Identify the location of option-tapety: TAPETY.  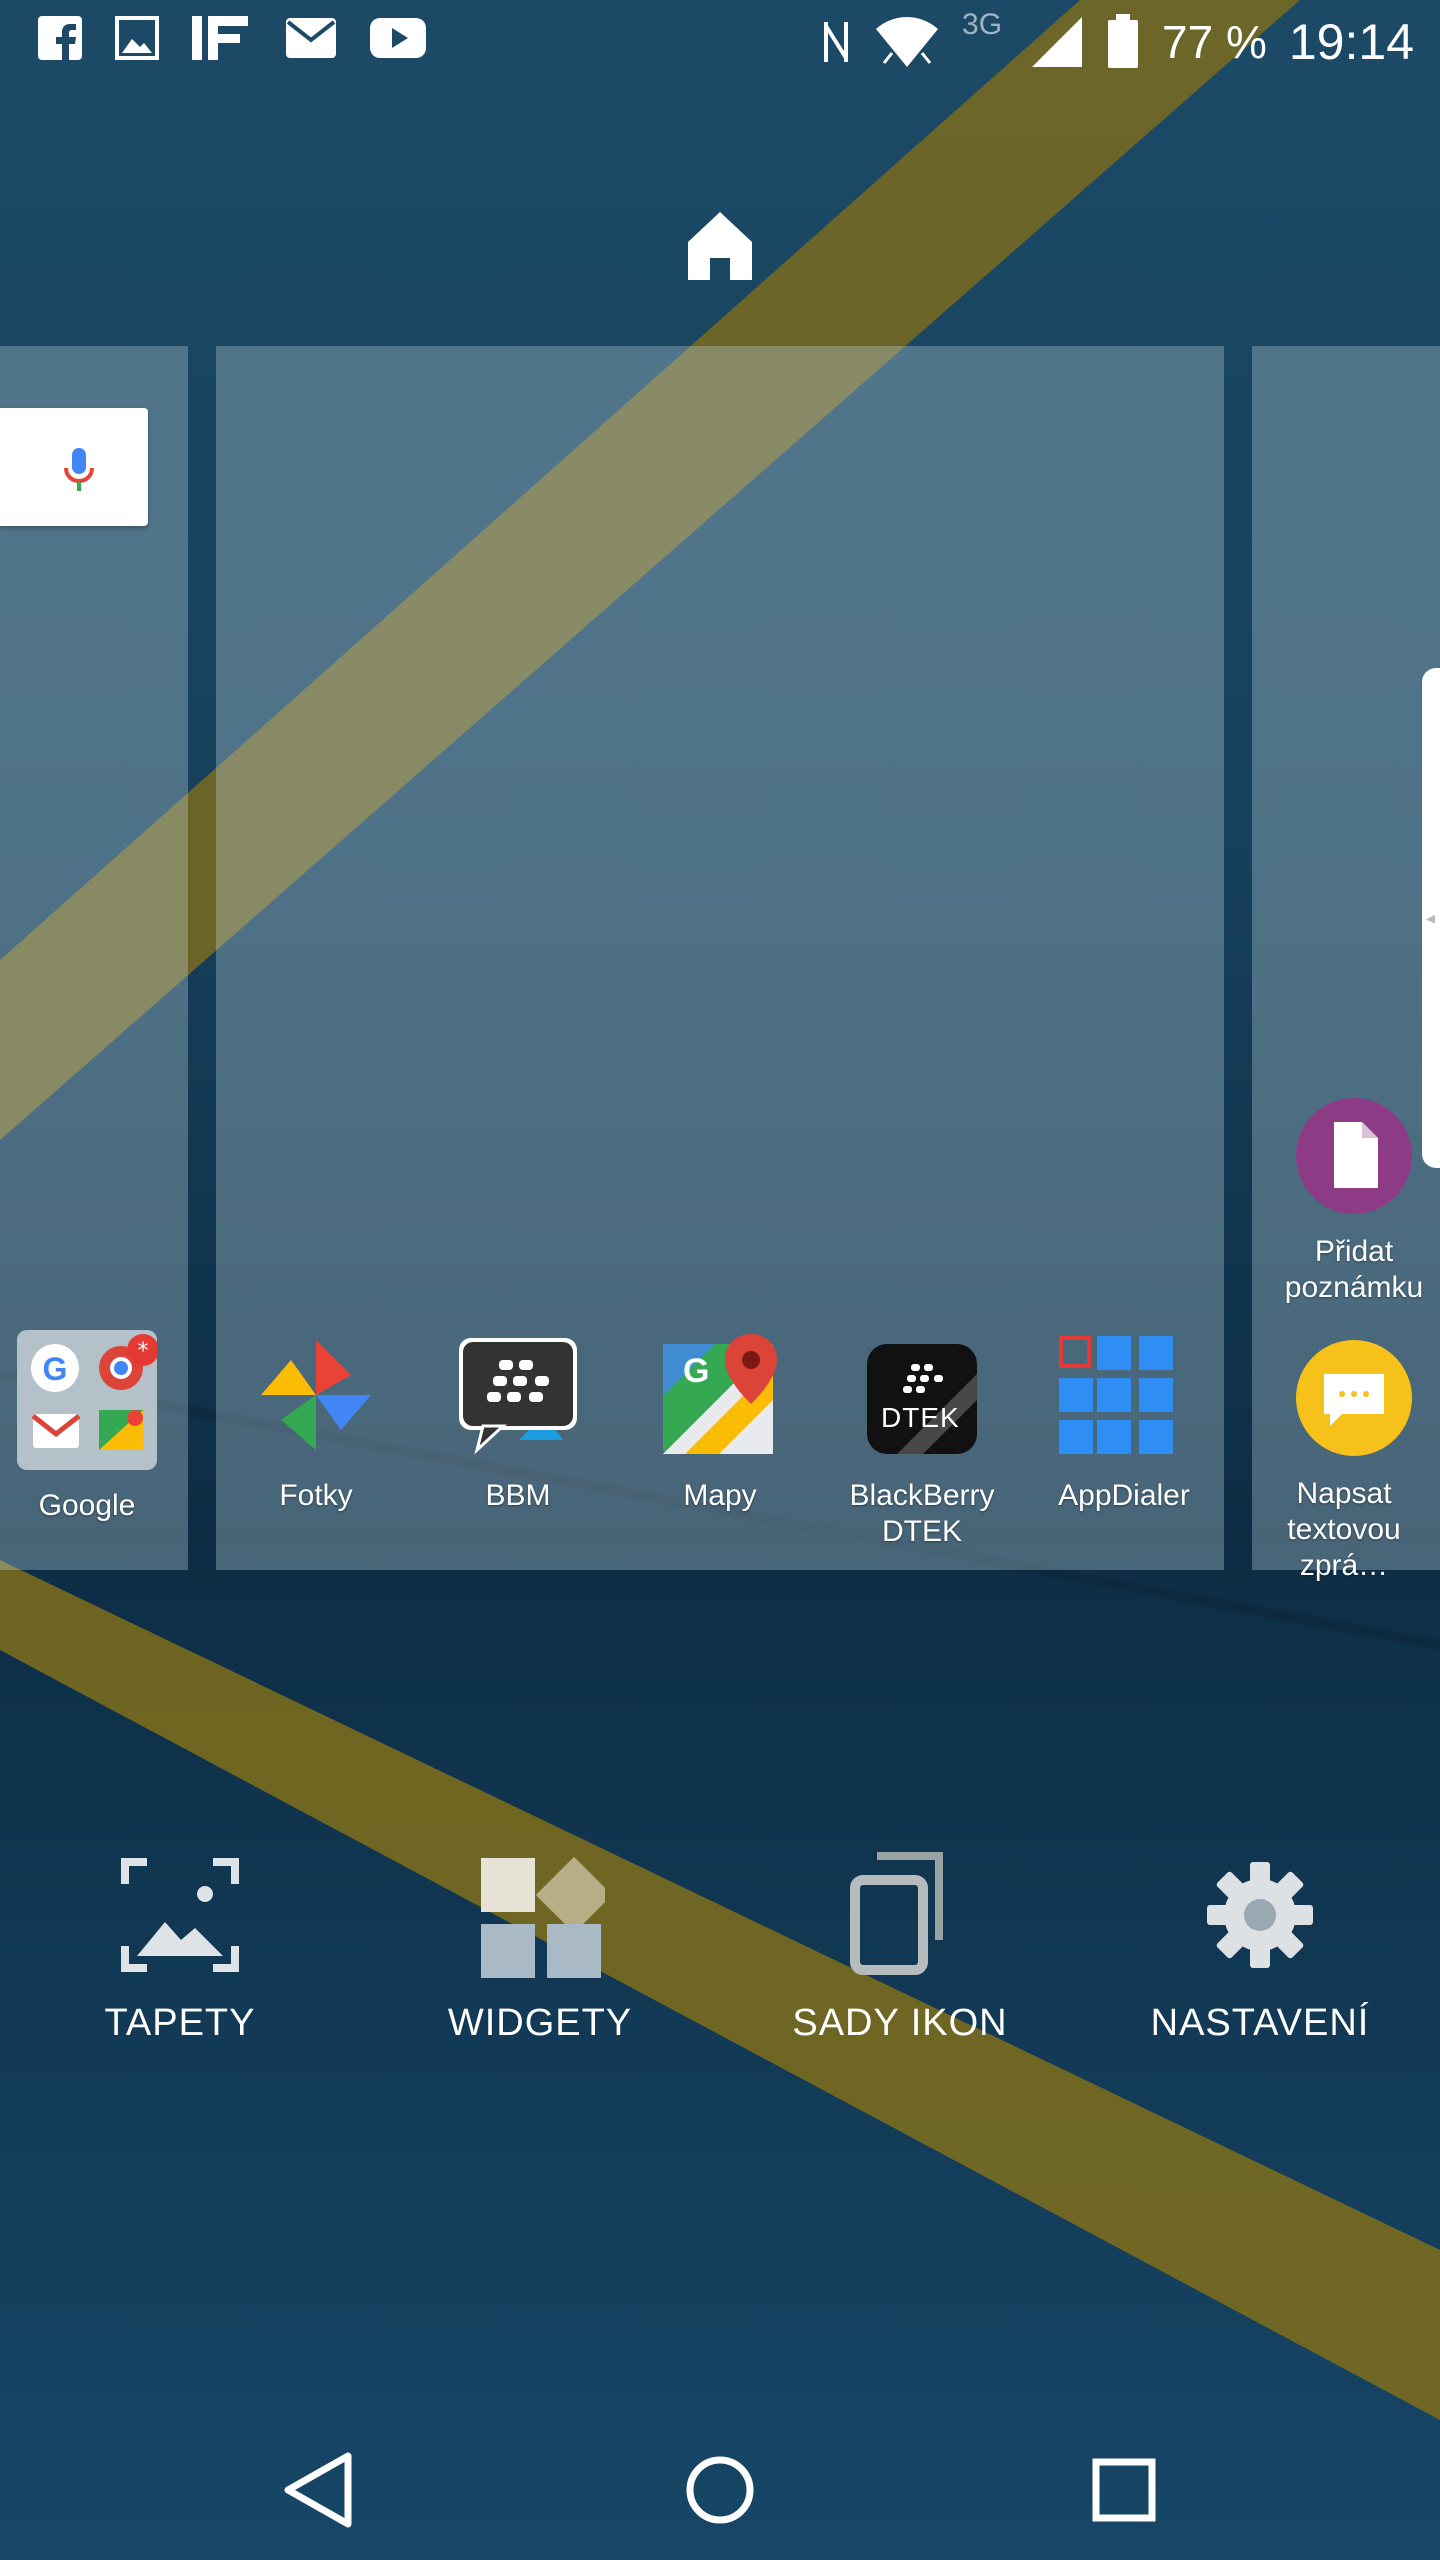
(180, 1947).